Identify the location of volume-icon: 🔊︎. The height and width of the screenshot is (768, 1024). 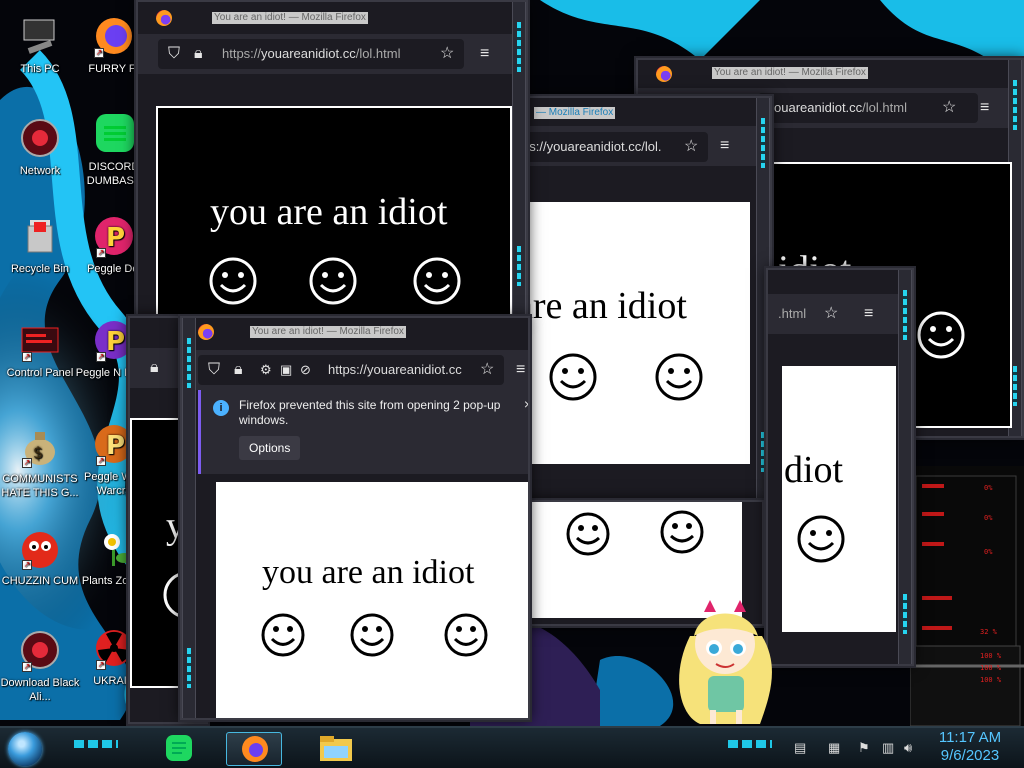
(908, 748).